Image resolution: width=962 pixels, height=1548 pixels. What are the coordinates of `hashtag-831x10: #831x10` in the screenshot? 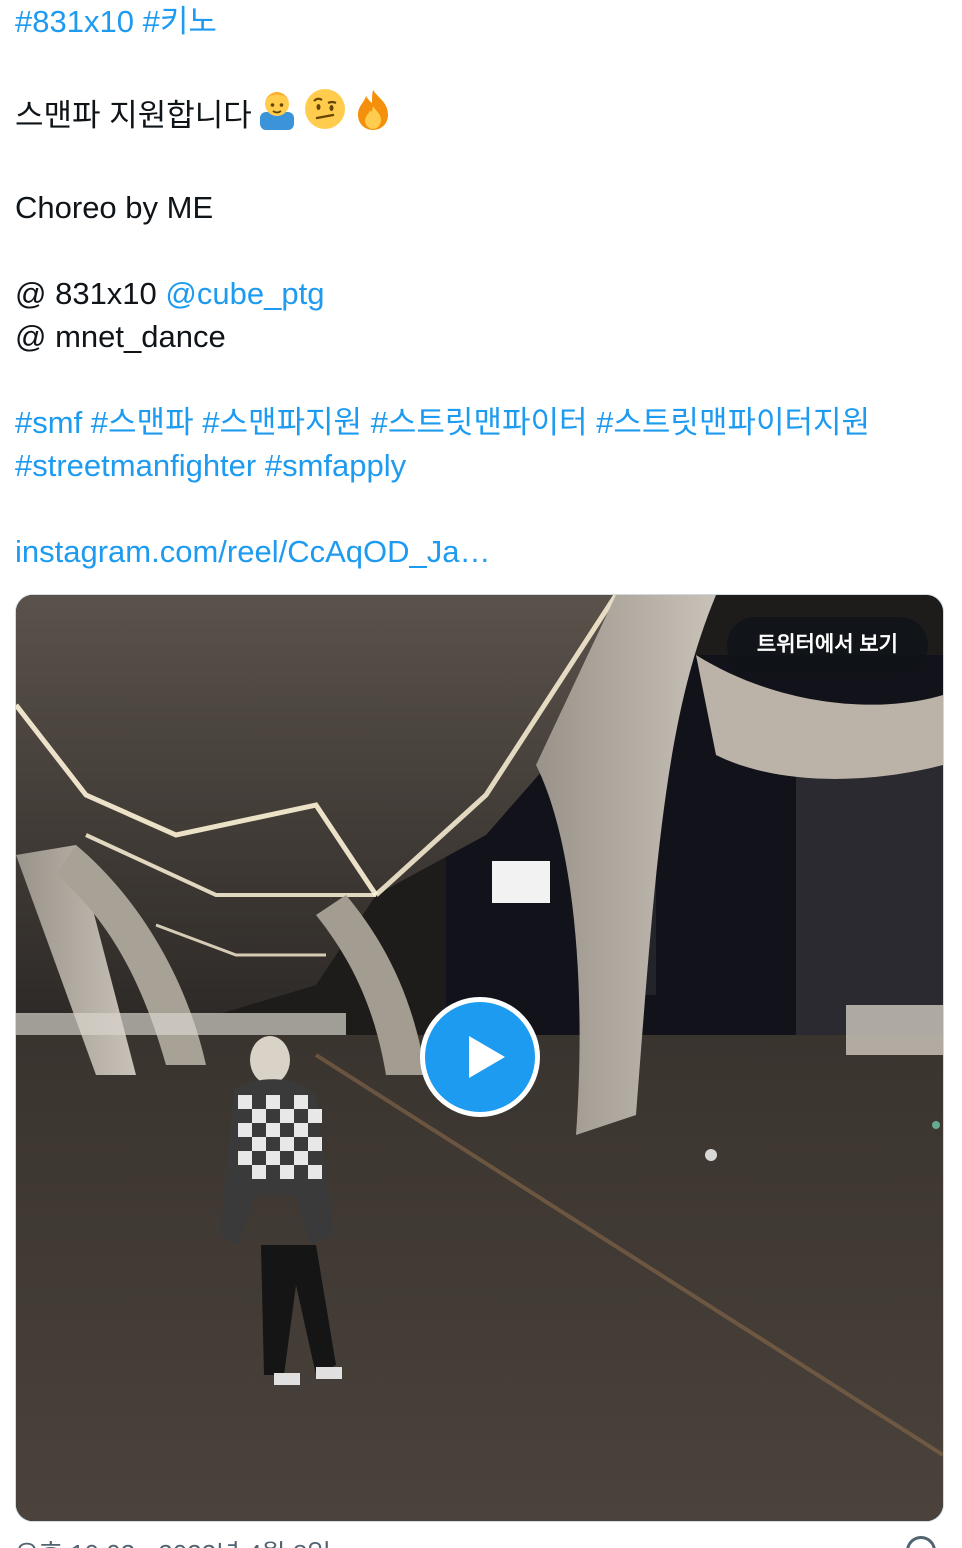 It's located at (74, 21).